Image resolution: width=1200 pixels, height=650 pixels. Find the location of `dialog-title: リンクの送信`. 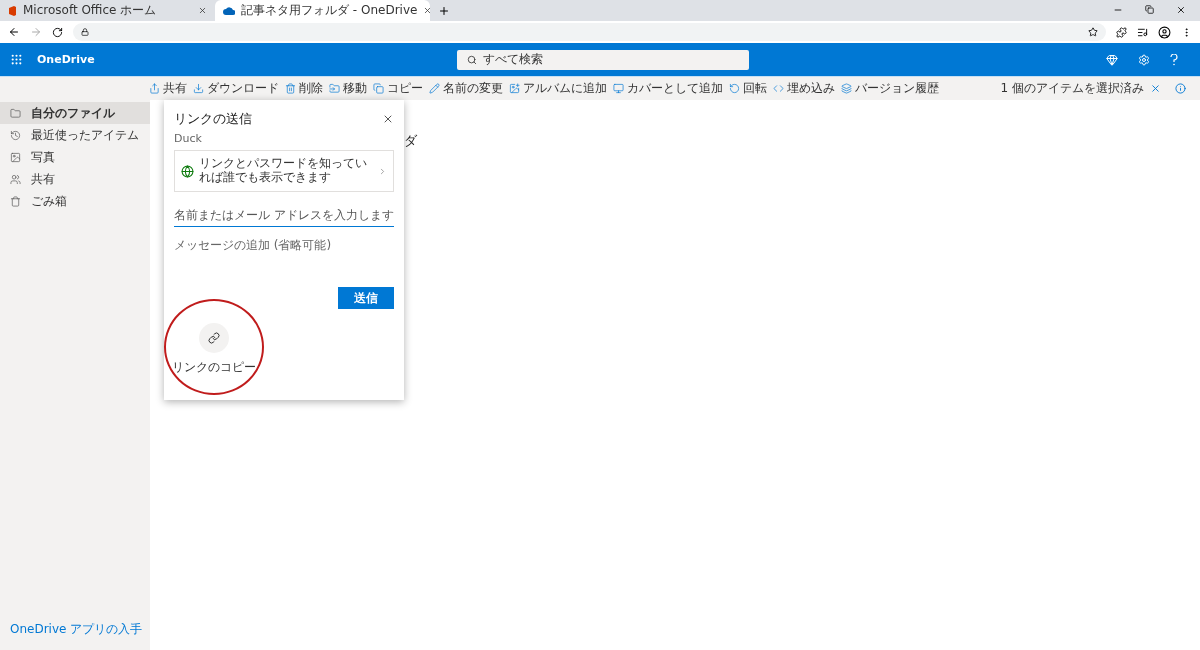

dialog-title: リンクの送信 is located at coordinates (213, 119).